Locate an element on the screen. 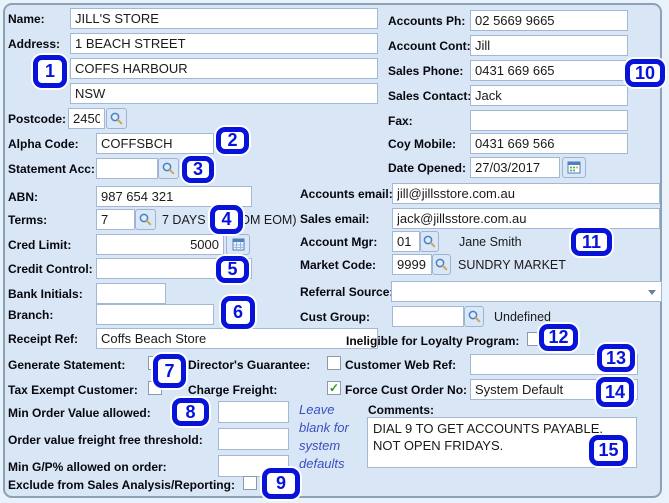 The image size is (669, 503). market-code-name: SUNDRY MARKET is located at coordinates (512, 265).